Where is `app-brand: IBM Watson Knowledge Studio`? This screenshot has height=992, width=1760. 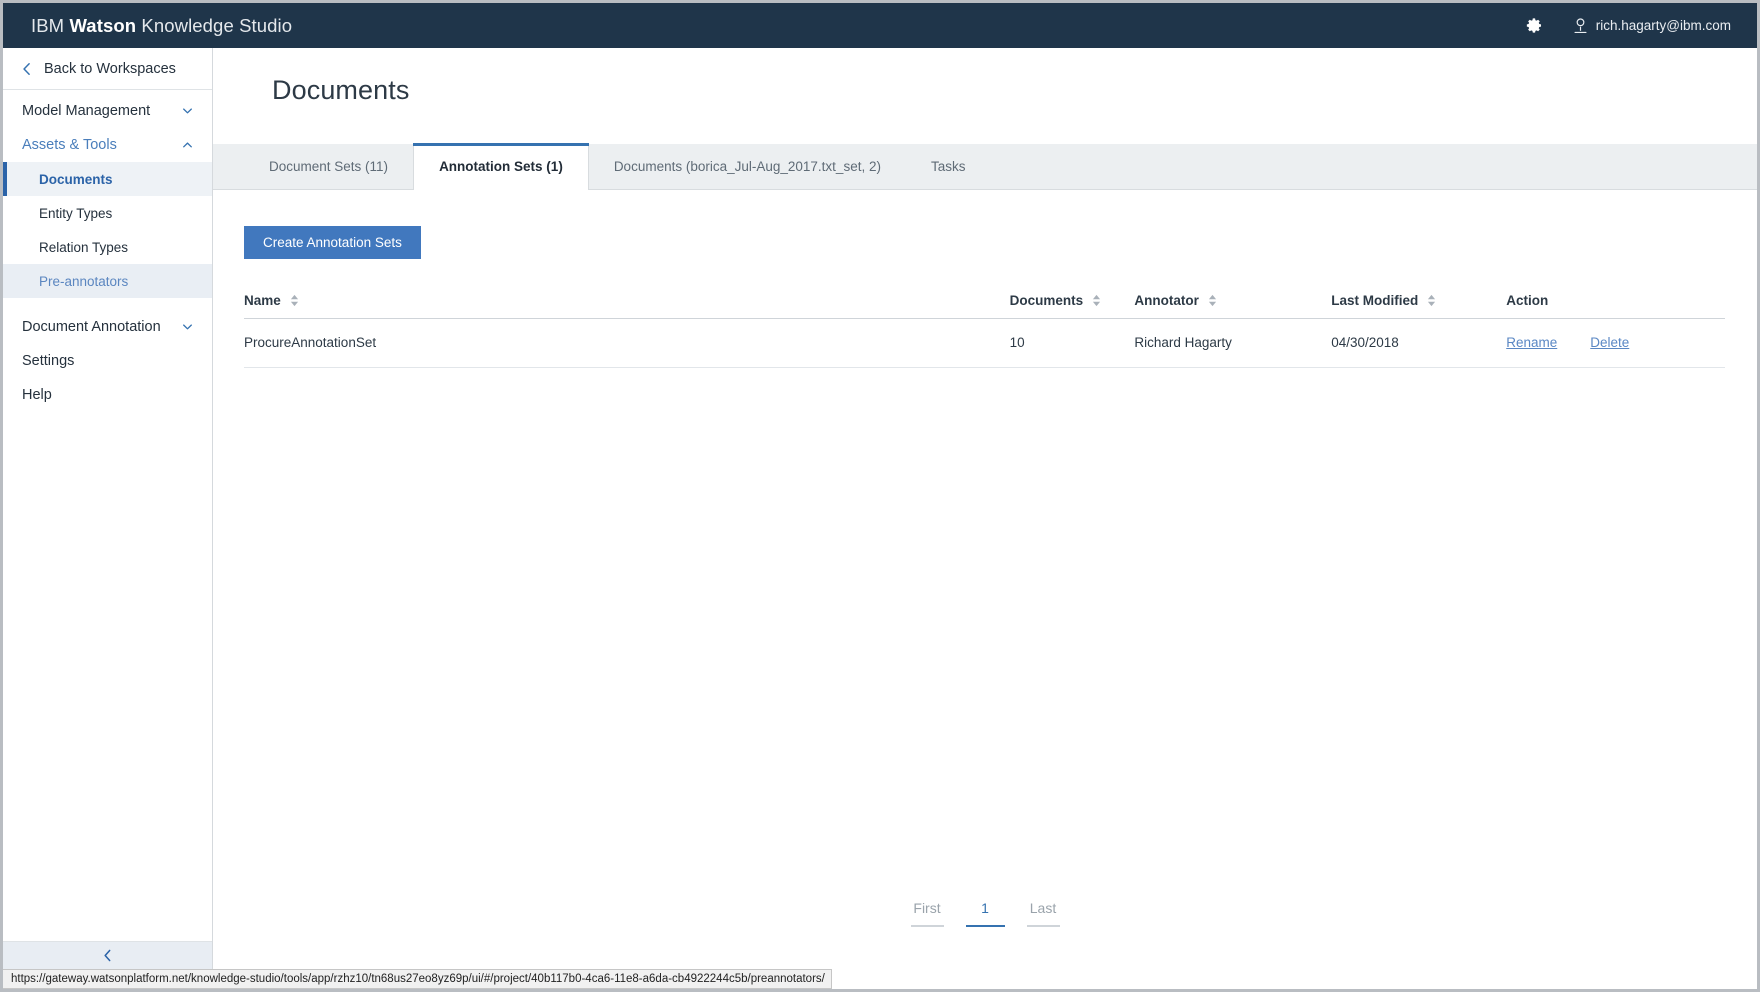
app-brand: IBM Watson Knowledge Studio is located at coordinates (161, 26).